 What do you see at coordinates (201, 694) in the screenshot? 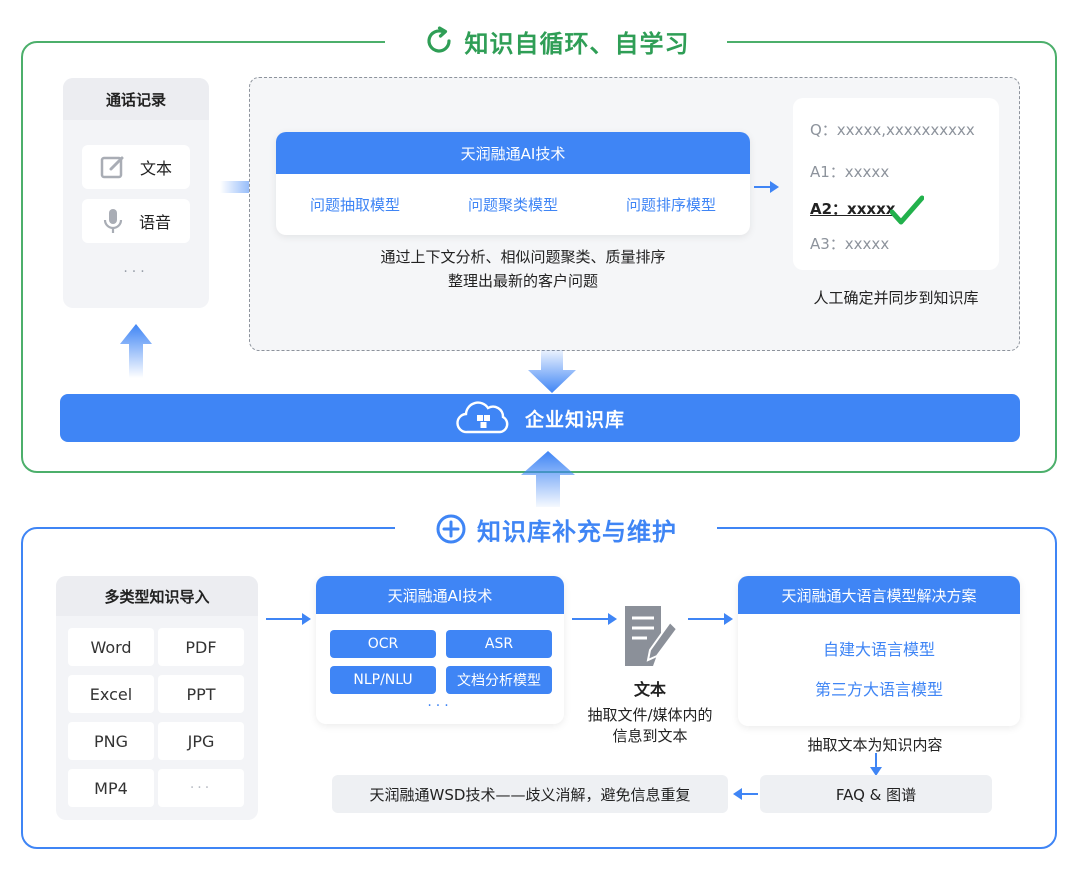
I see `import-type-ppt: PPT` at bounding box center [201, 694].